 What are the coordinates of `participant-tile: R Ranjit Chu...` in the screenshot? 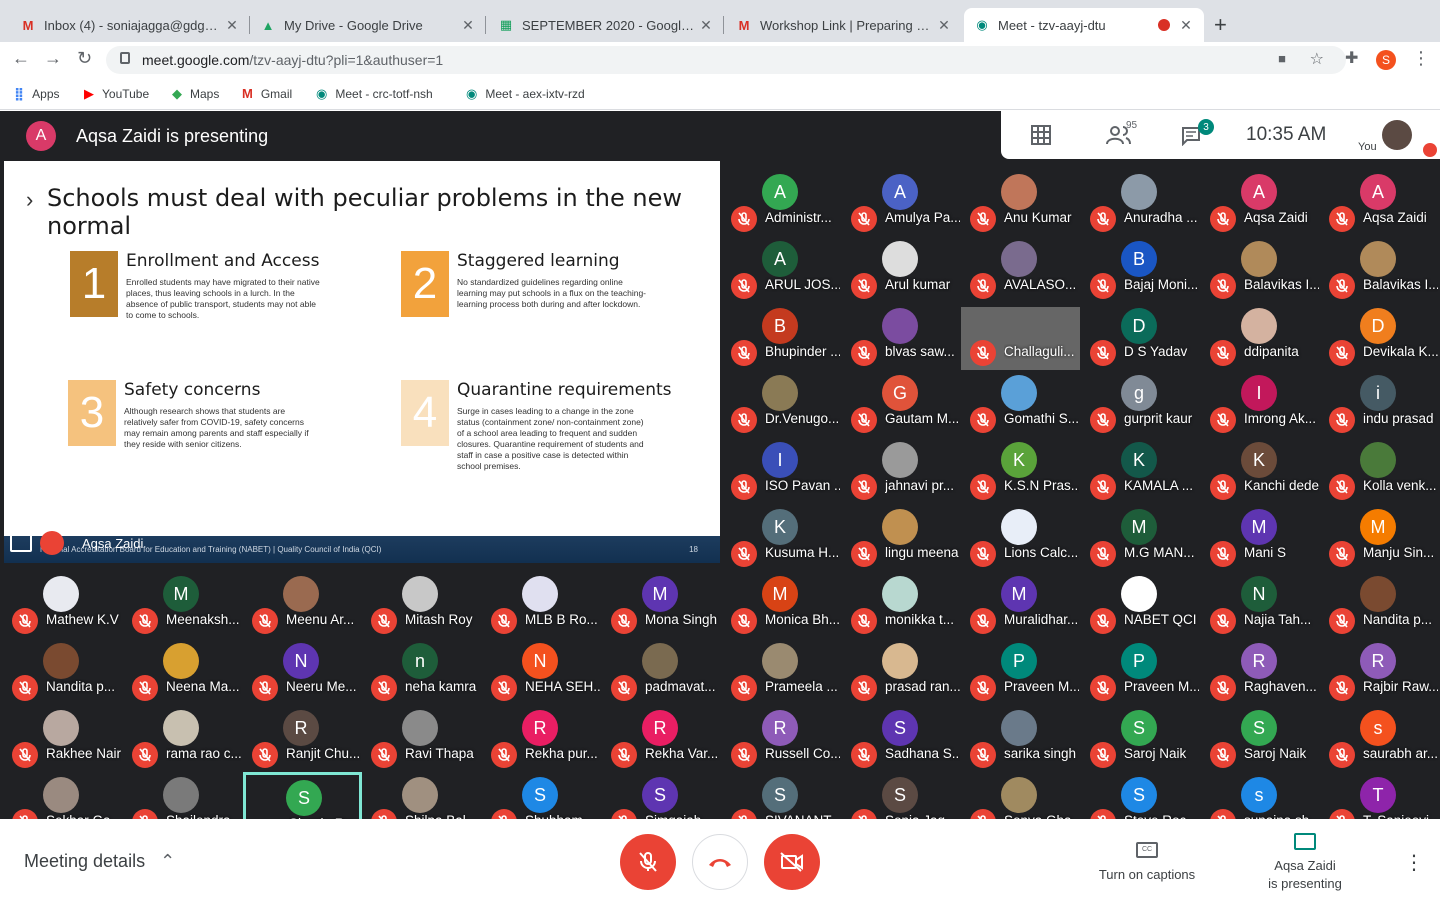 It's located at (302, 738).